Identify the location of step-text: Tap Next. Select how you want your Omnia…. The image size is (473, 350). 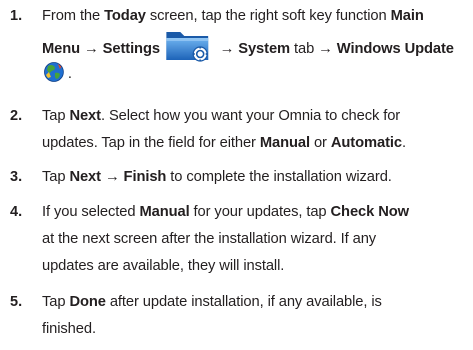
(224, 129).